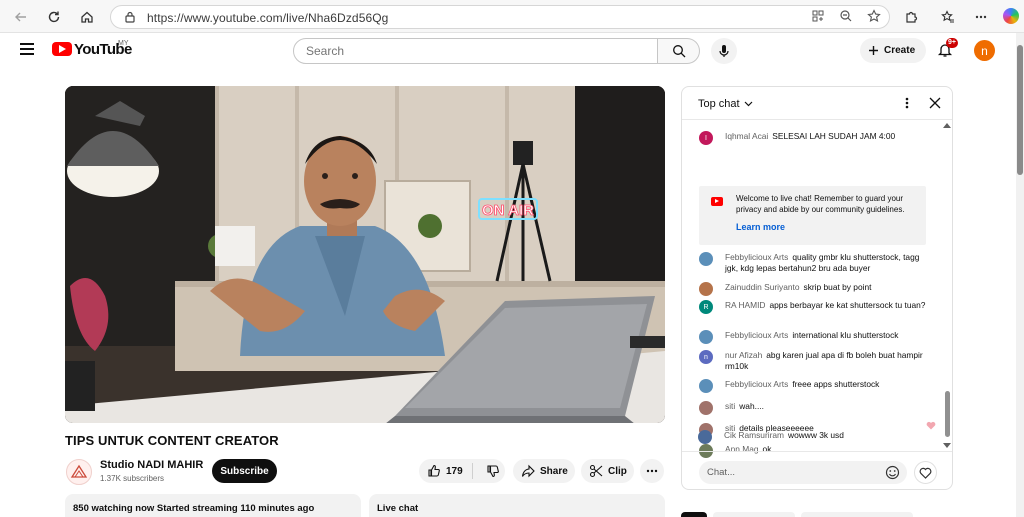 The height and width of the screenshot is (517, 1024). What do you see at coordinates (607, 471) in the screenshot?
I see `clip-button: Clip` at bounding box center [607, 471].